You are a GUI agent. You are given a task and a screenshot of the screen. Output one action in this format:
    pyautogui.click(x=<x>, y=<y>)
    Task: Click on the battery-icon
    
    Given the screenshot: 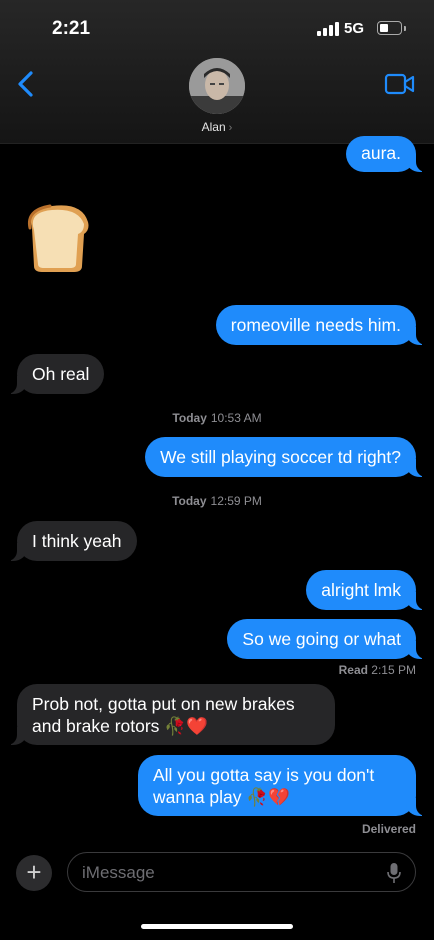 What is the action you would take?
    pyautogui.click(x=391, y=28)
    